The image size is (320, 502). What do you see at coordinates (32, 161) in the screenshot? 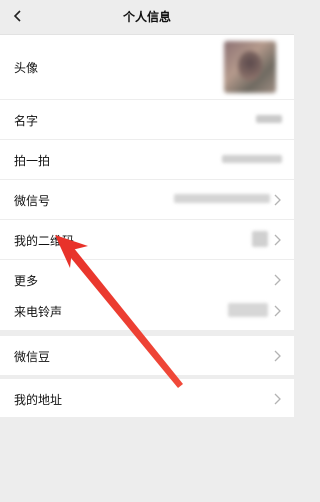
I see `pat-label: 拍一拍` at bounding box center [32, 161].